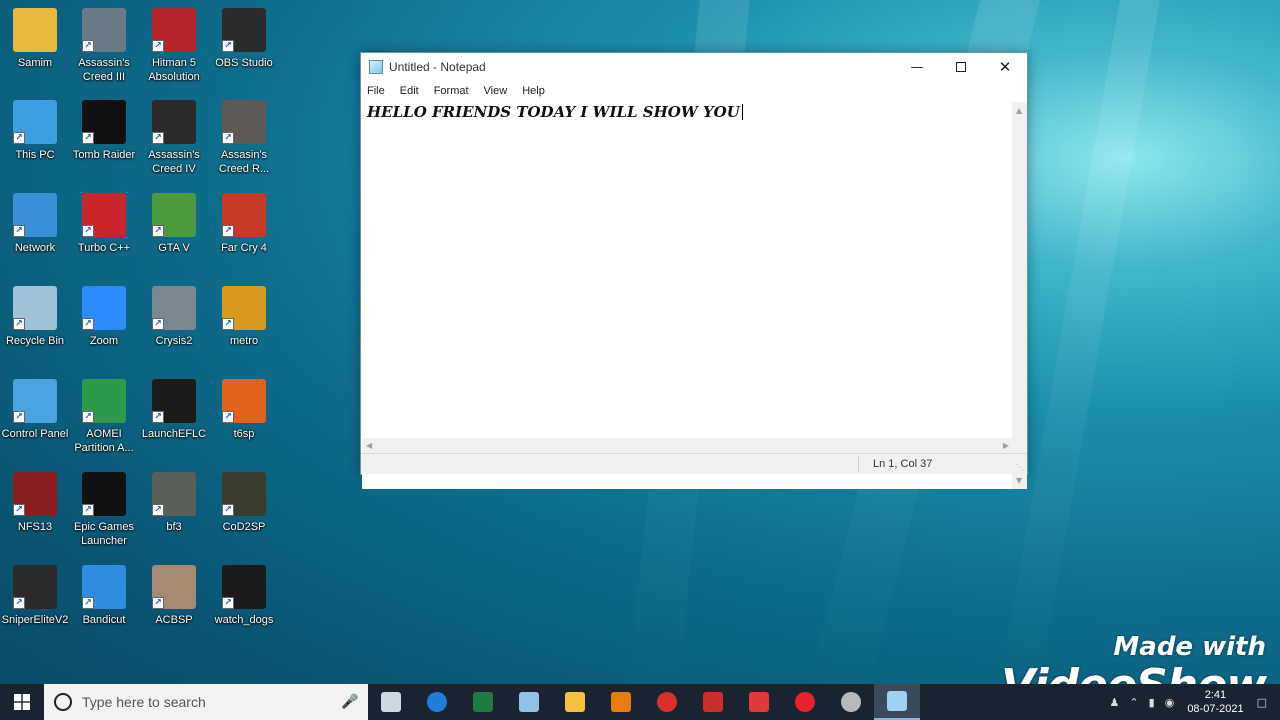  I want to click on notepad-icon, so click(376, 67).